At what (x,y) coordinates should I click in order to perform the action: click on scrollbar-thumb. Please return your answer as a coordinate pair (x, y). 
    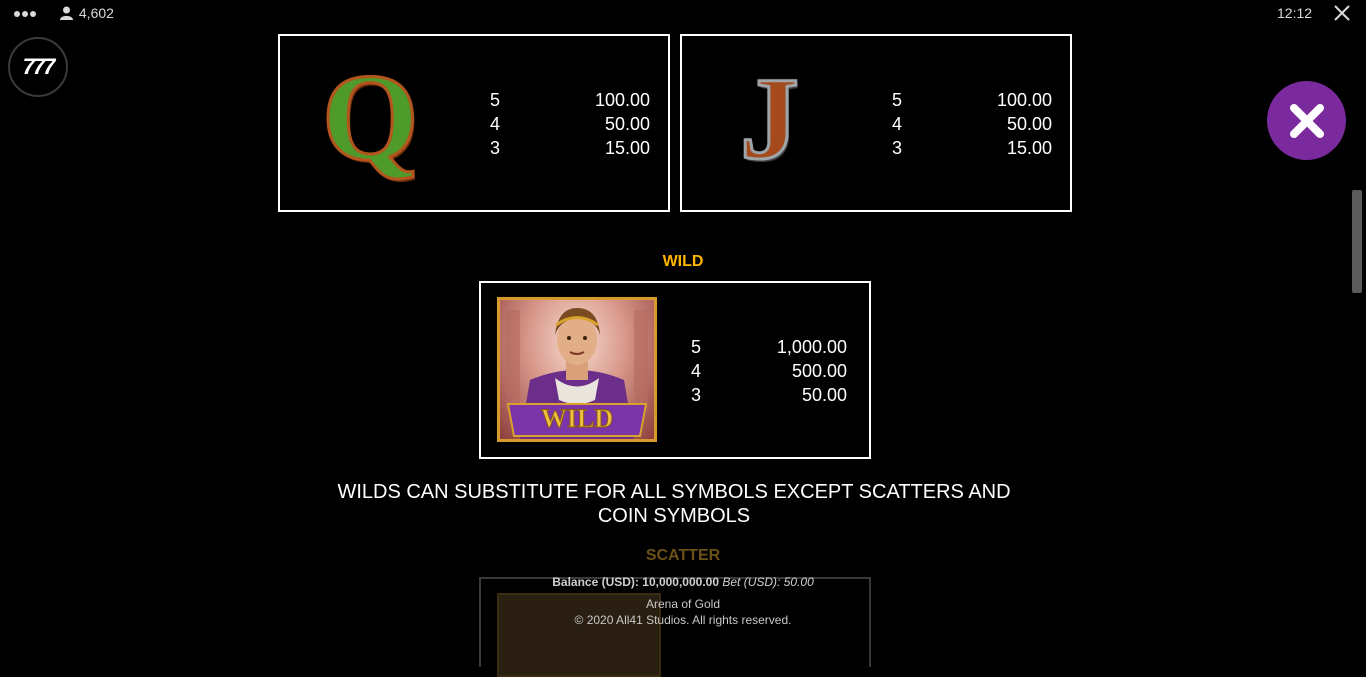
    Looking at the image, I should click on (1357, 241).